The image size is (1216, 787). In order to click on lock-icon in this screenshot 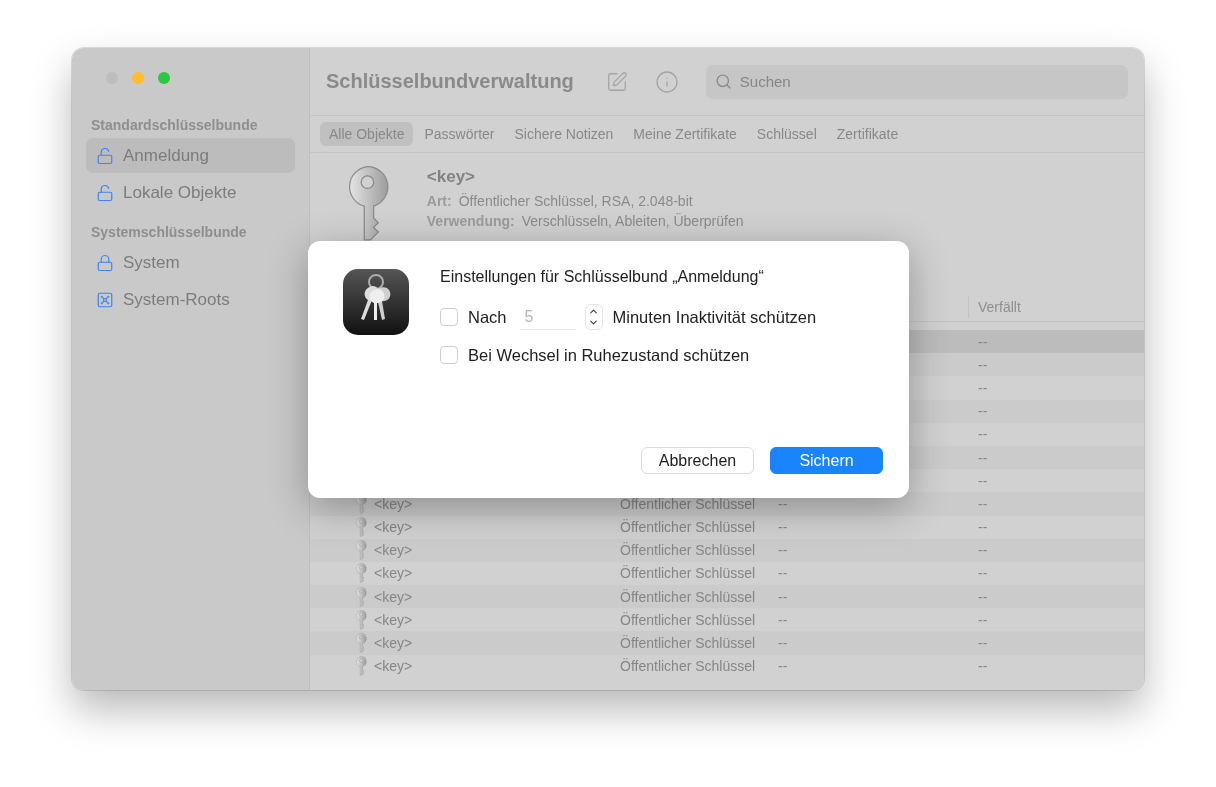, I will do `click(105, 262)`.